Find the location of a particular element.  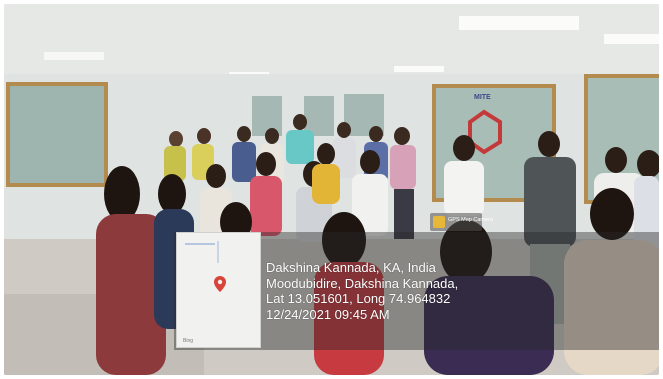

gps-camera-badge: GPS Map Camera is located at coordinates (461, 222).